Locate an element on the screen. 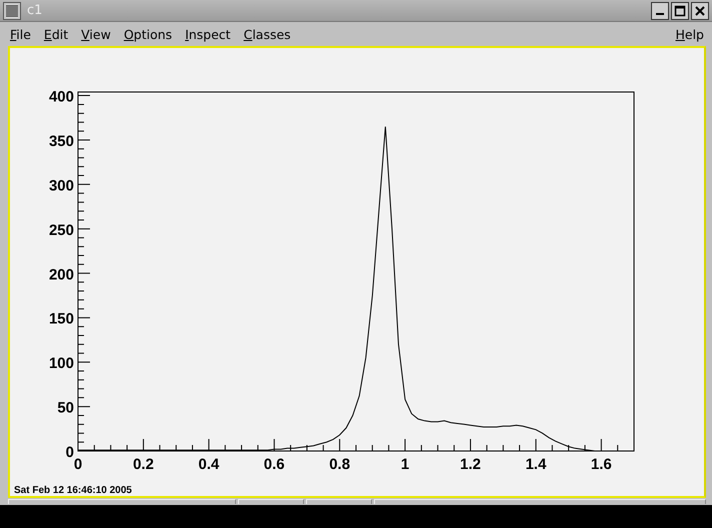 The height and width of the screenshot is (528, 712). x-tick-label: 1.2 is located at coordinates (470, 464).